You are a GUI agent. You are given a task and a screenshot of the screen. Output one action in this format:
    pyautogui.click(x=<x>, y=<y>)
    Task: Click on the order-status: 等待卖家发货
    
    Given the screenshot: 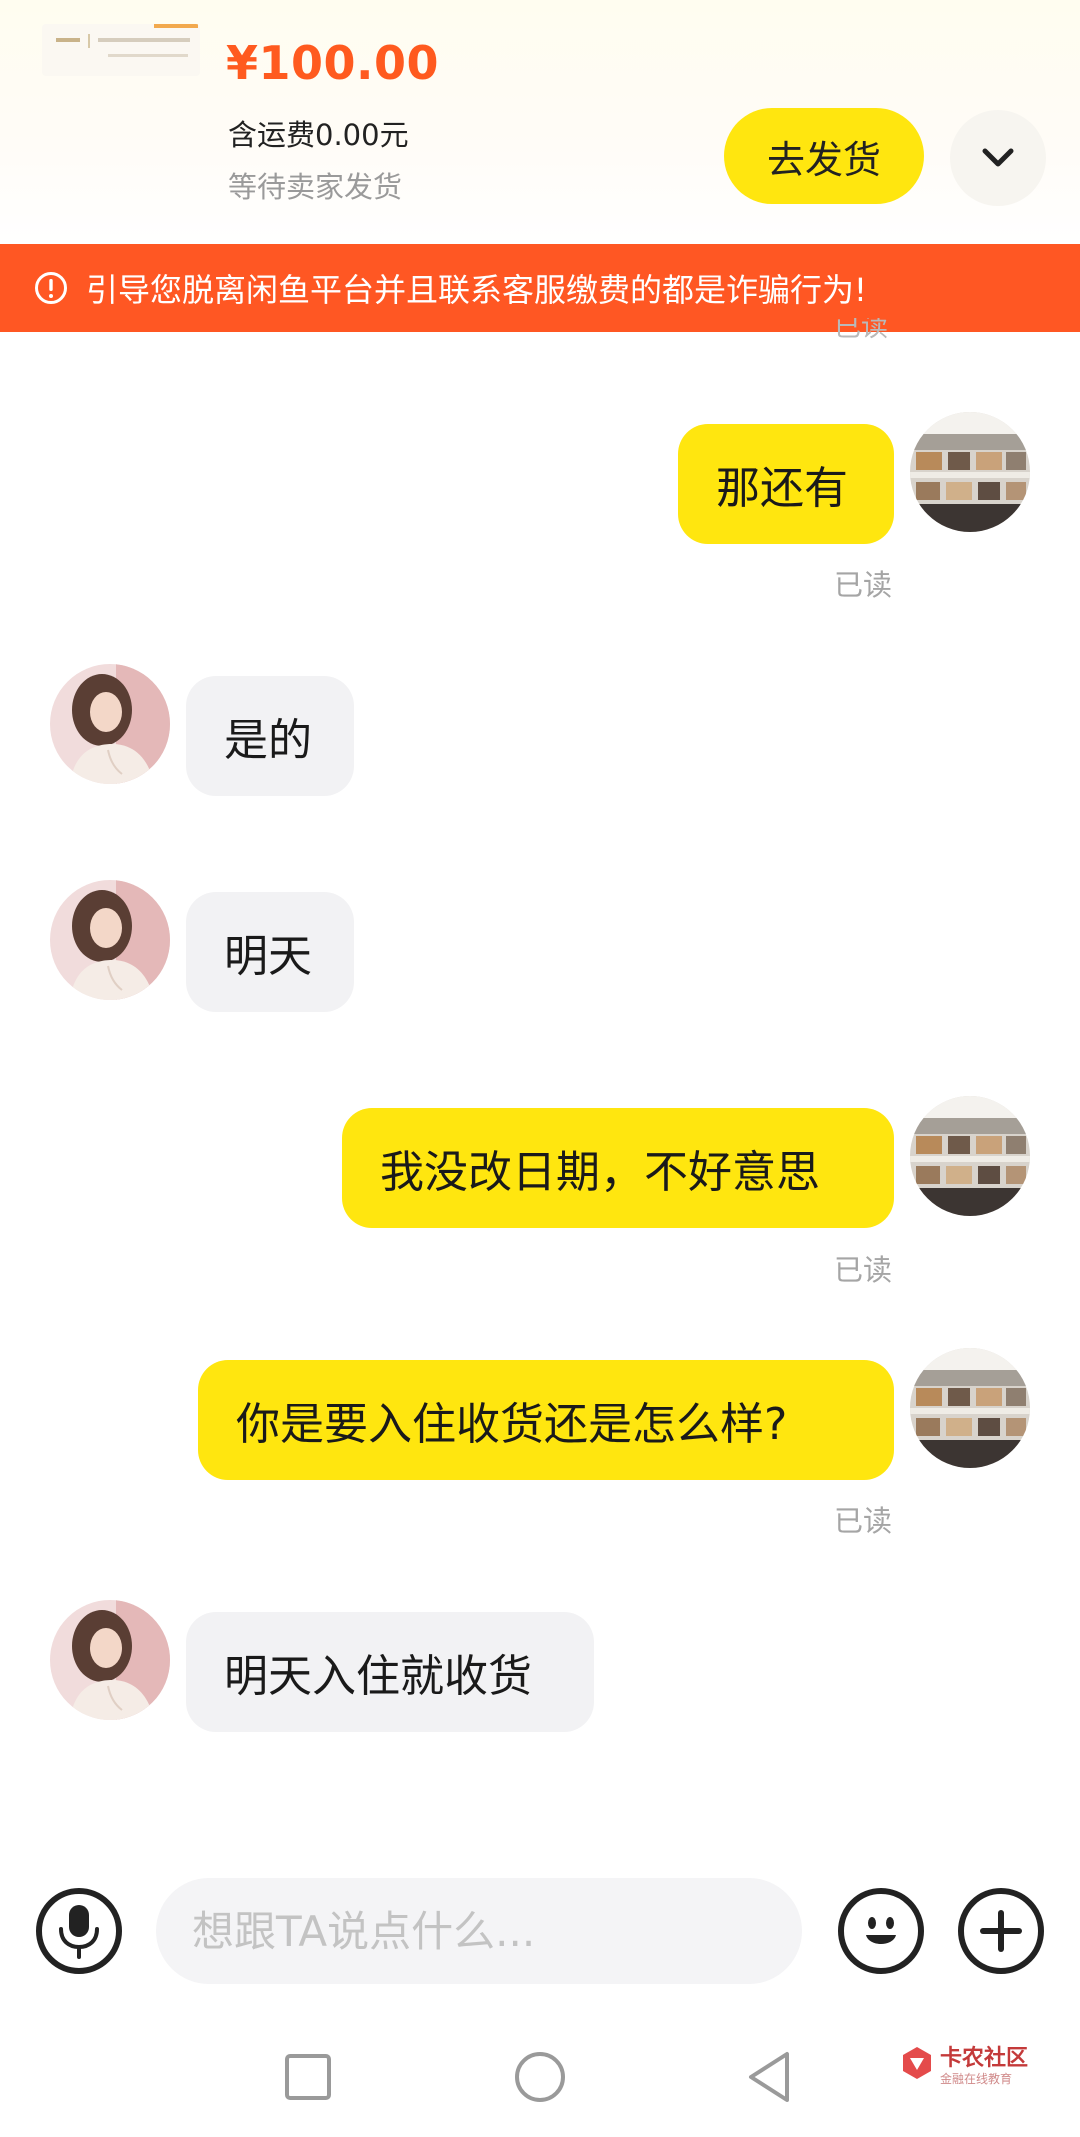 What is the action you would take?
    pyautogui.click(x=315, y=187)
    